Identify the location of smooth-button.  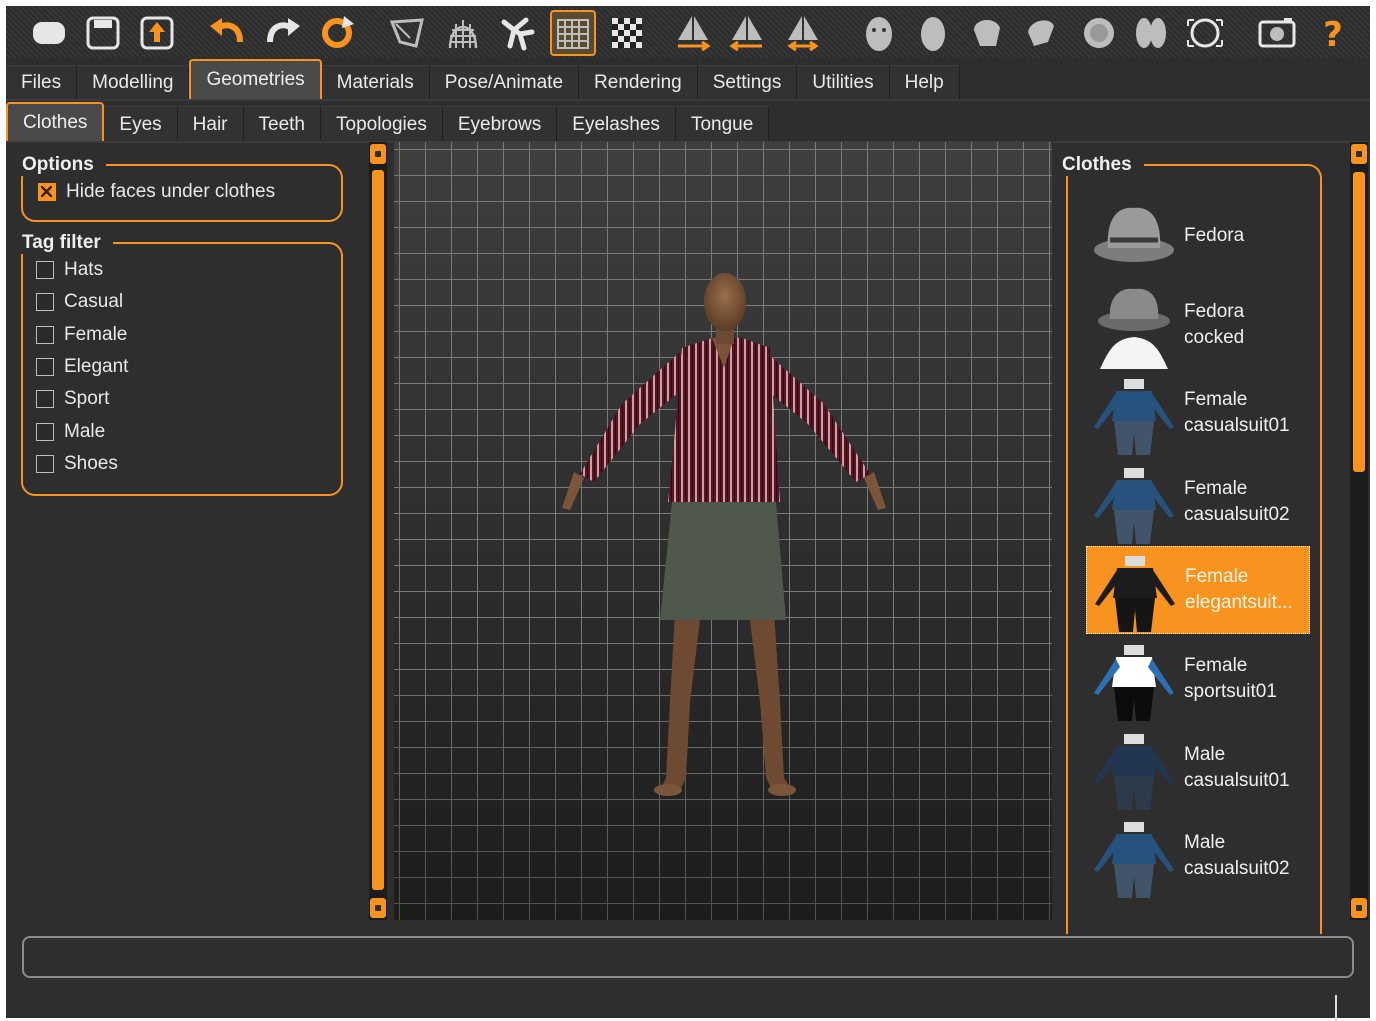
(407, 33).